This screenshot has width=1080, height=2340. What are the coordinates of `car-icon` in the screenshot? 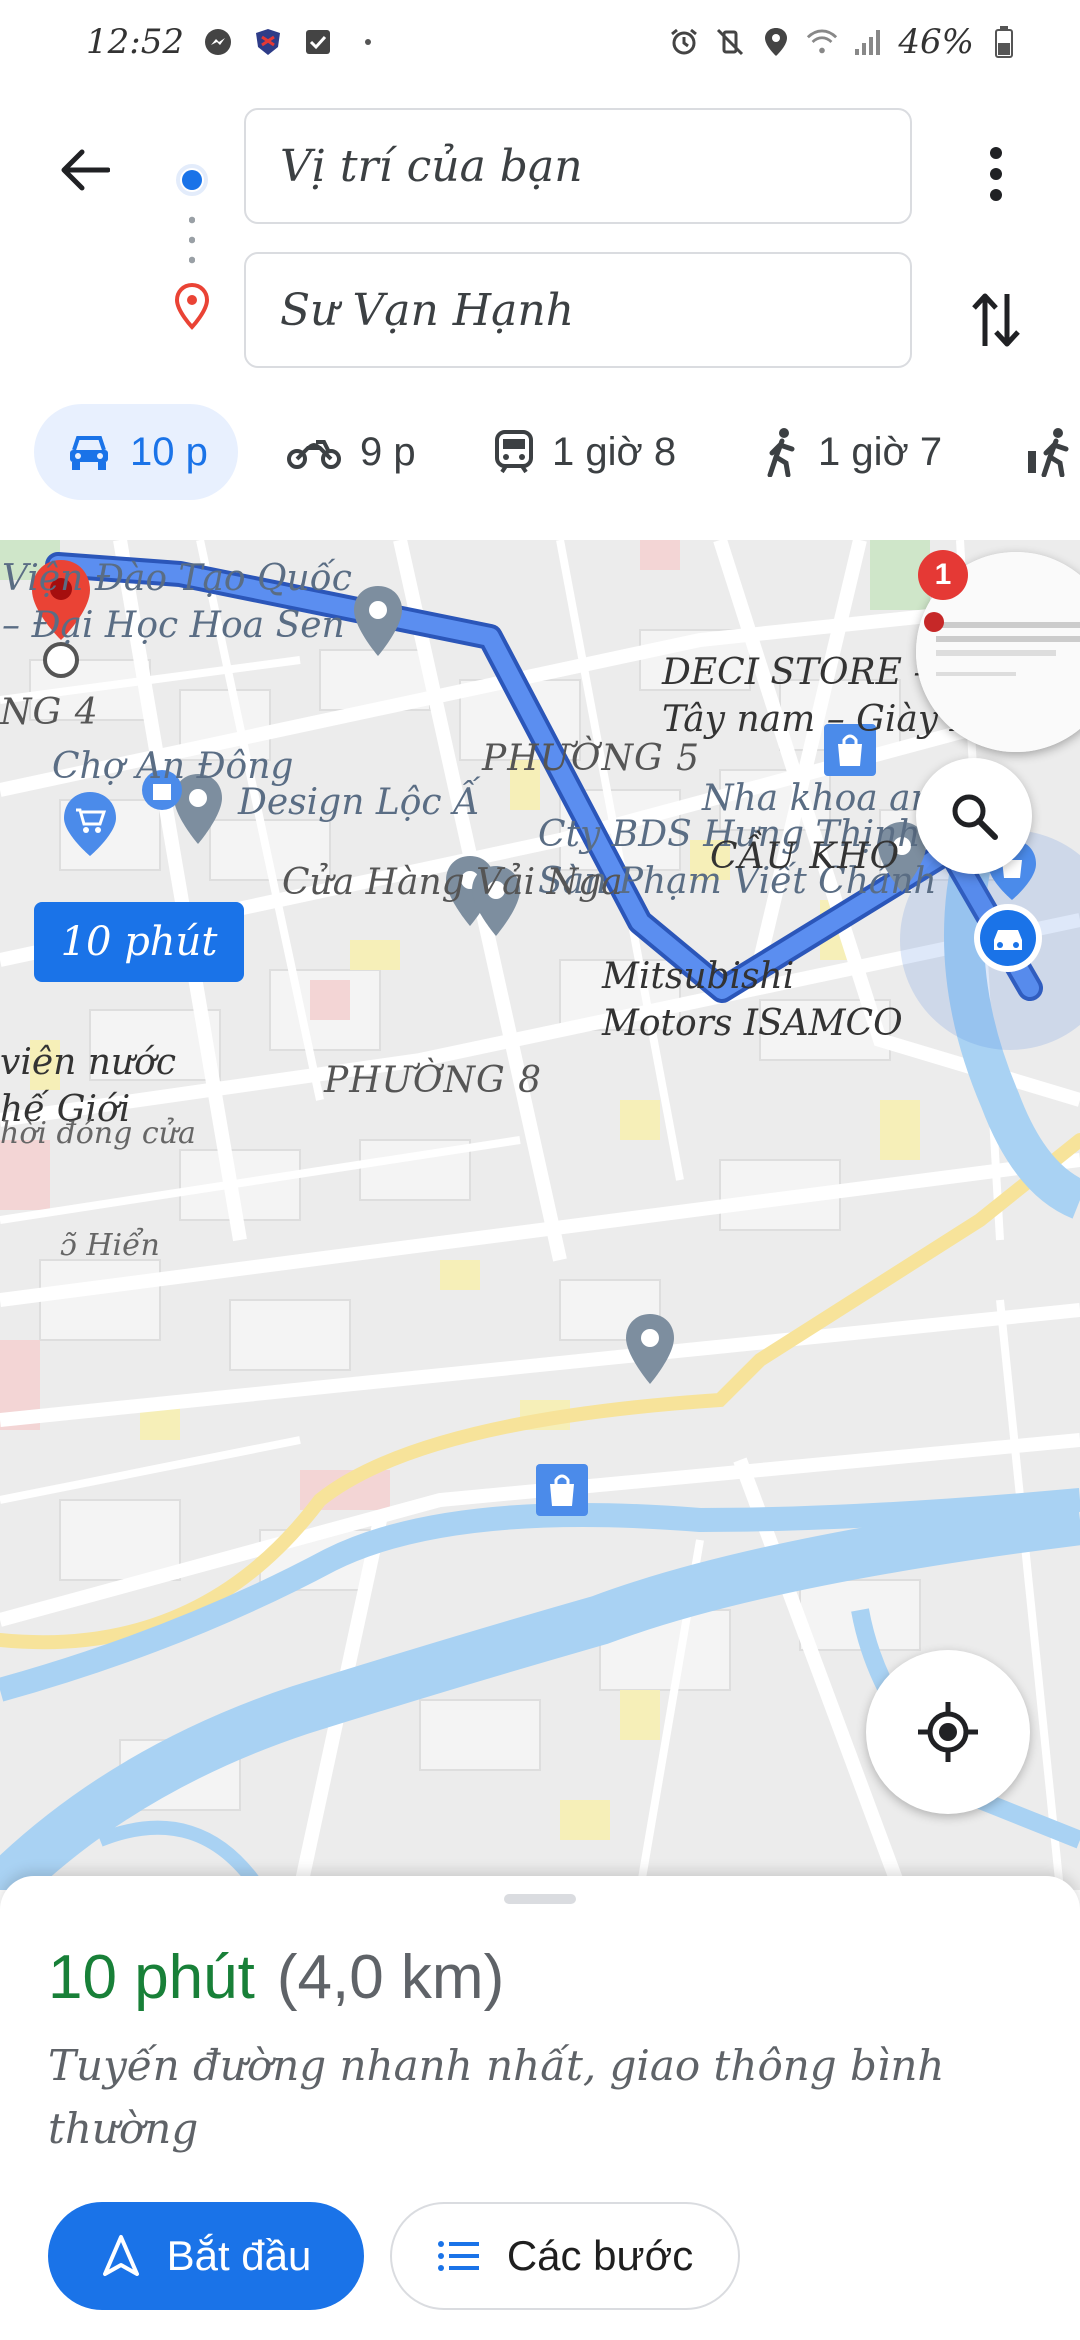 It's located at (89, 453).